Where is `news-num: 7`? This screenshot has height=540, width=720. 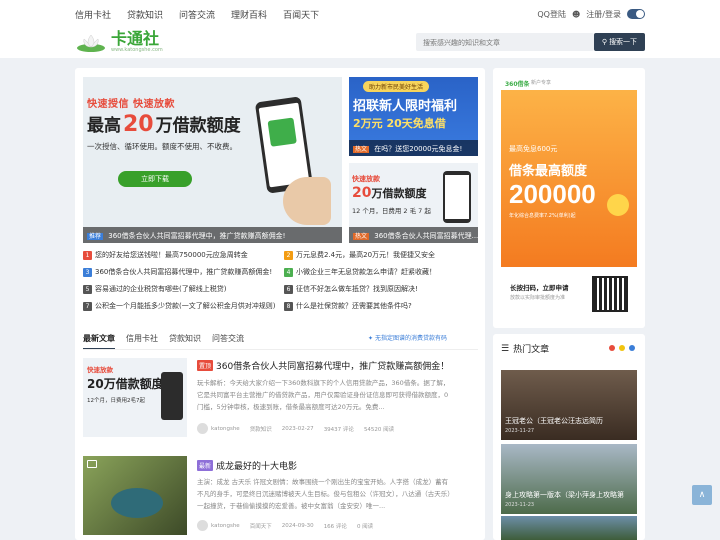 news-num: 7 is located at coordinates (87, 306).